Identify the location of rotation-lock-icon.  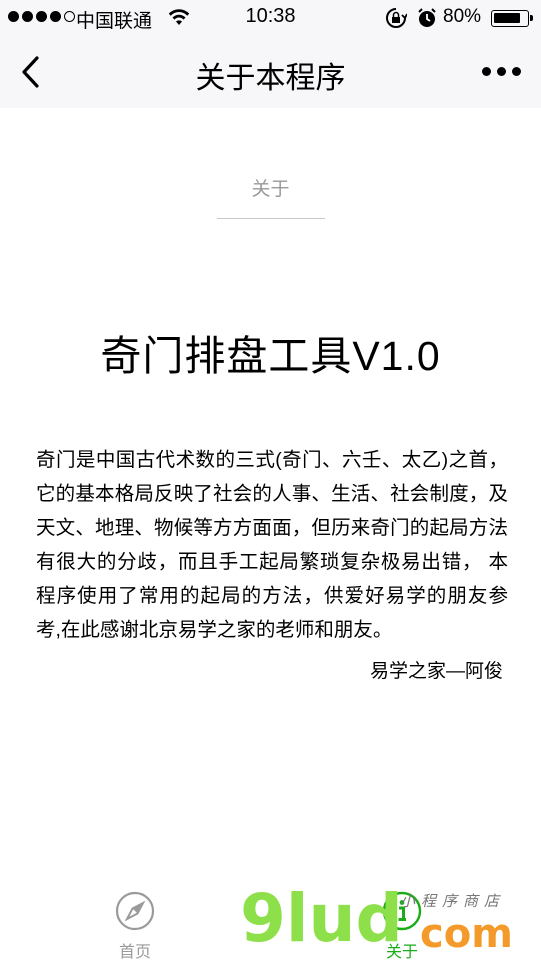
(396, 21).